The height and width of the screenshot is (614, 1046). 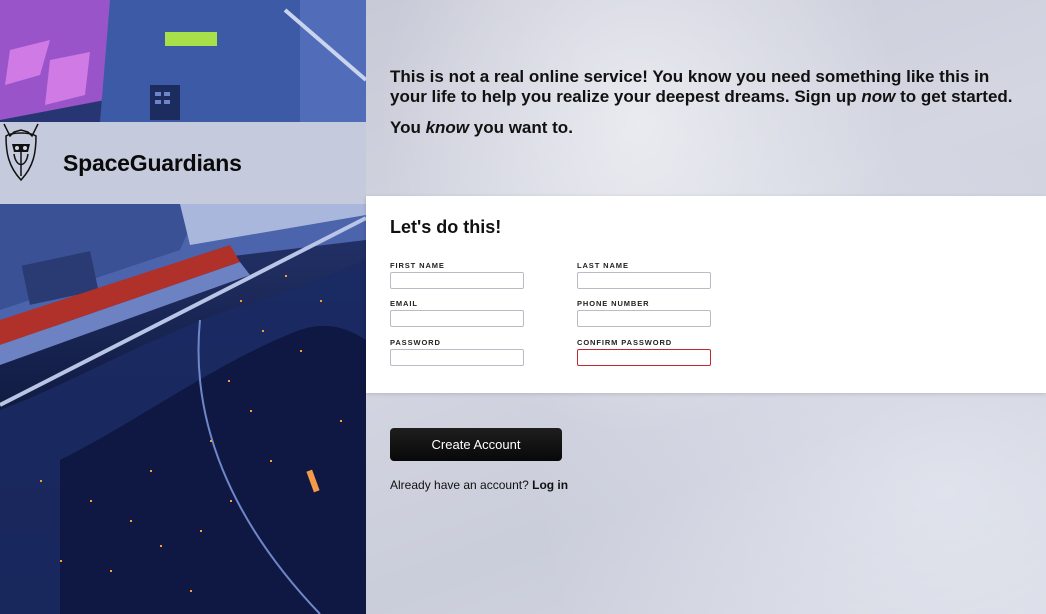 I want to click on brand-banner: SpaceGuardians, so click(x=183, y=163).